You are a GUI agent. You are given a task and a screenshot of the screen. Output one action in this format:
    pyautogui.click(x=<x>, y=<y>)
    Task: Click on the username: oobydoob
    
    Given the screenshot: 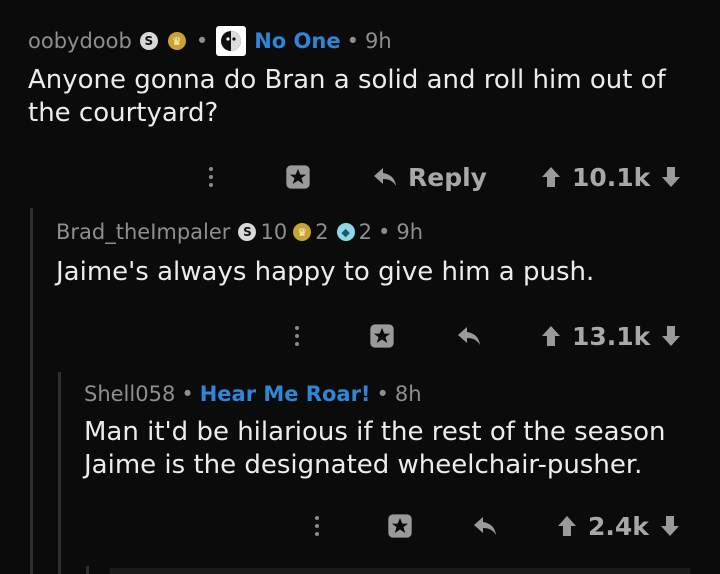 What is the action you would take?
    pyautogui.click(x=80, y=41)
    